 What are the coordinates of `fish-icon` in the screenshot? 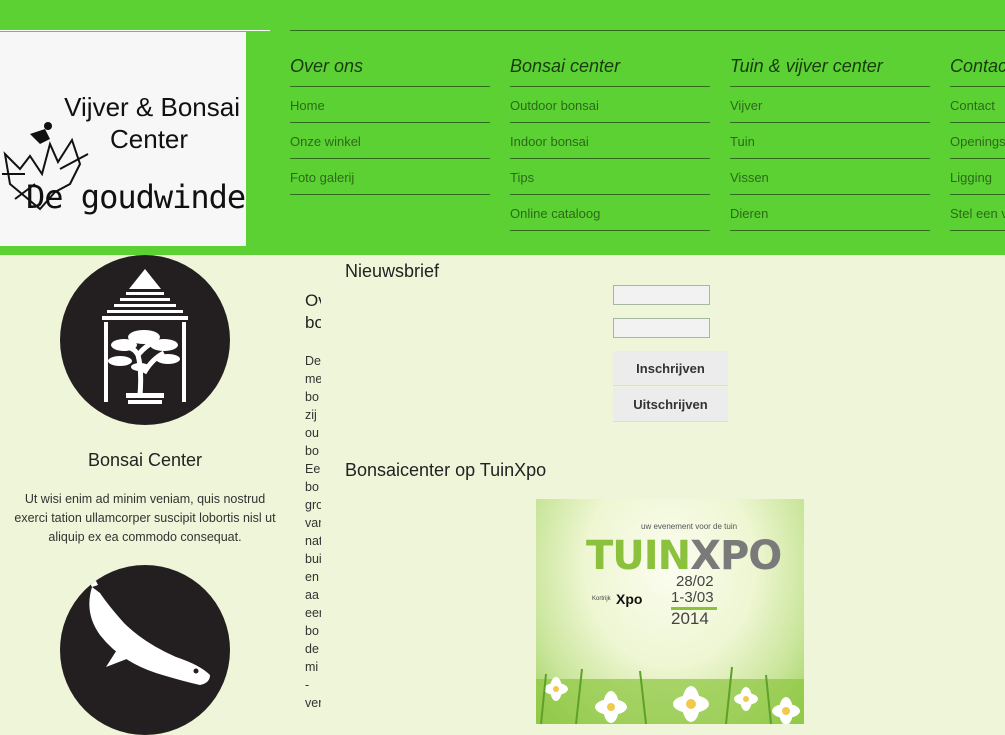 It's located at (149, 627).